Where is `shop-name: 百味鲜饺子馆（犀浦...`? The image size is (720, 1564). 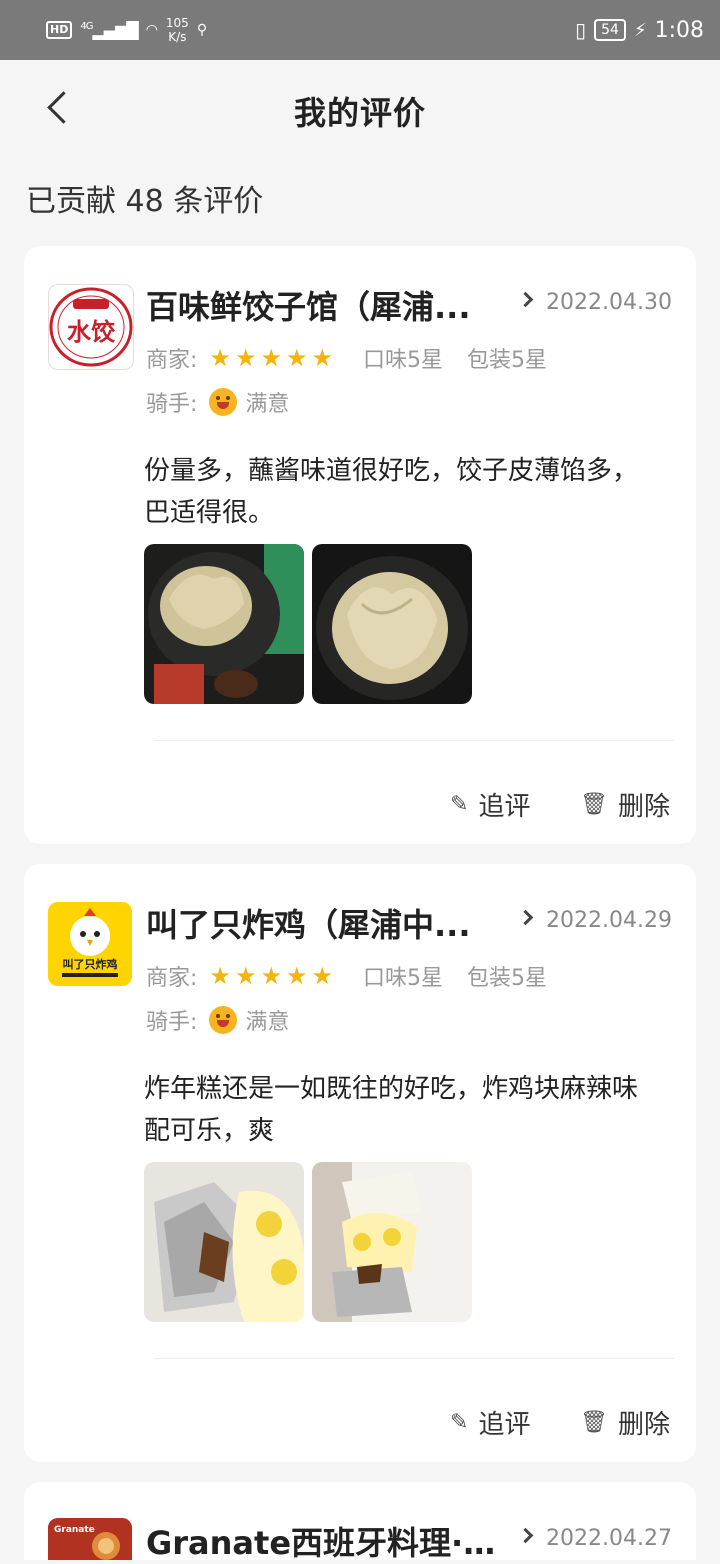 shop-name: 百味鲜饺子馆（犀浦... is located at coordinates (321, 305).